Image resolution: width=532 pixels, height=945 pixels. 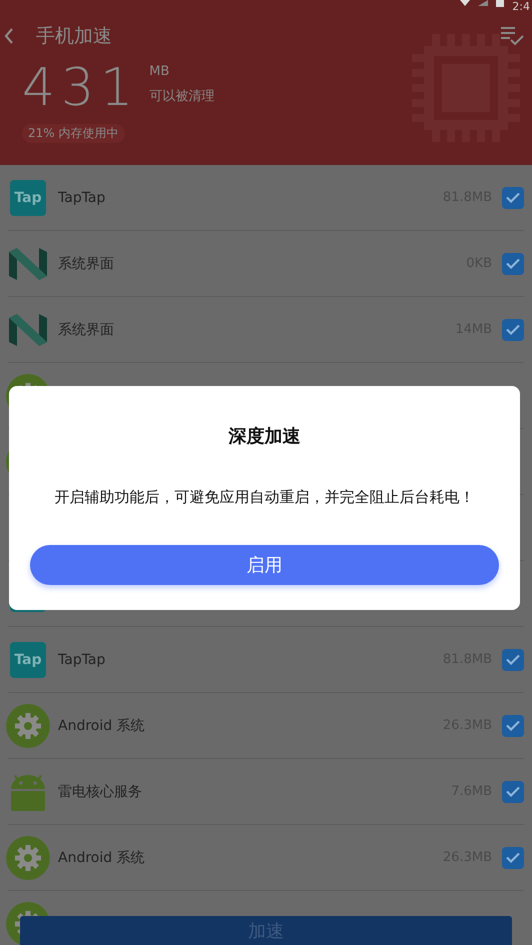 What do you see at coordinates (500, 3) in the screenshot?
I see `battery-icon` at bounding box center [500, 3].